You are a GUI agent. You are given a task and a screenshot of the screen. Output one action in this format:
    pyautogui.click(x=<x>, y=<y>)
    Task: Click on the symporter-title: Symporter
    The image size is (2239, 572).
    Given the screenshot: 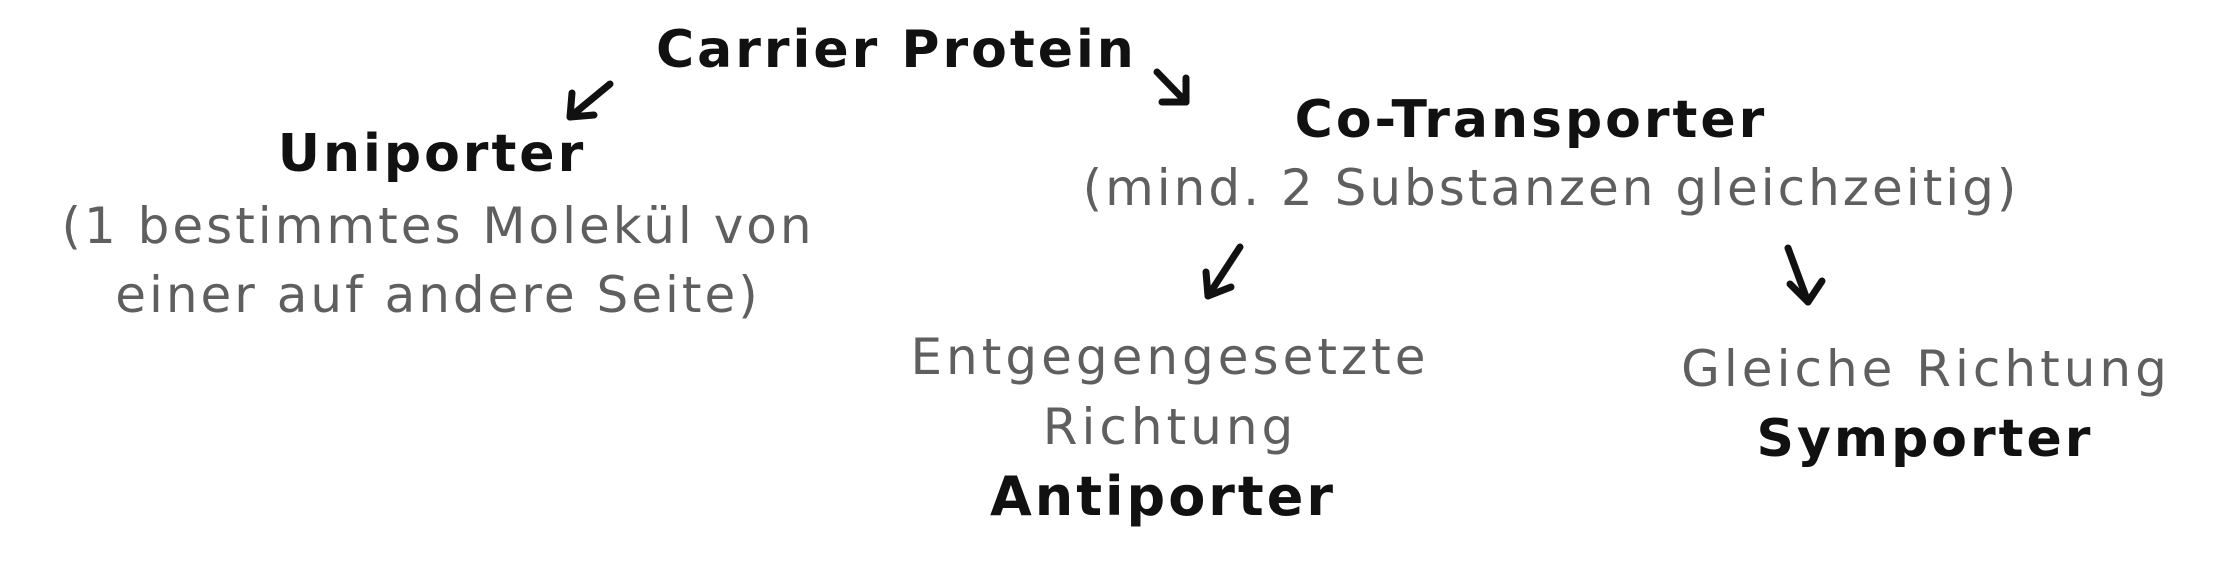 What is the action you would take?
    pyautogui.click(x=1925, y=439)
    